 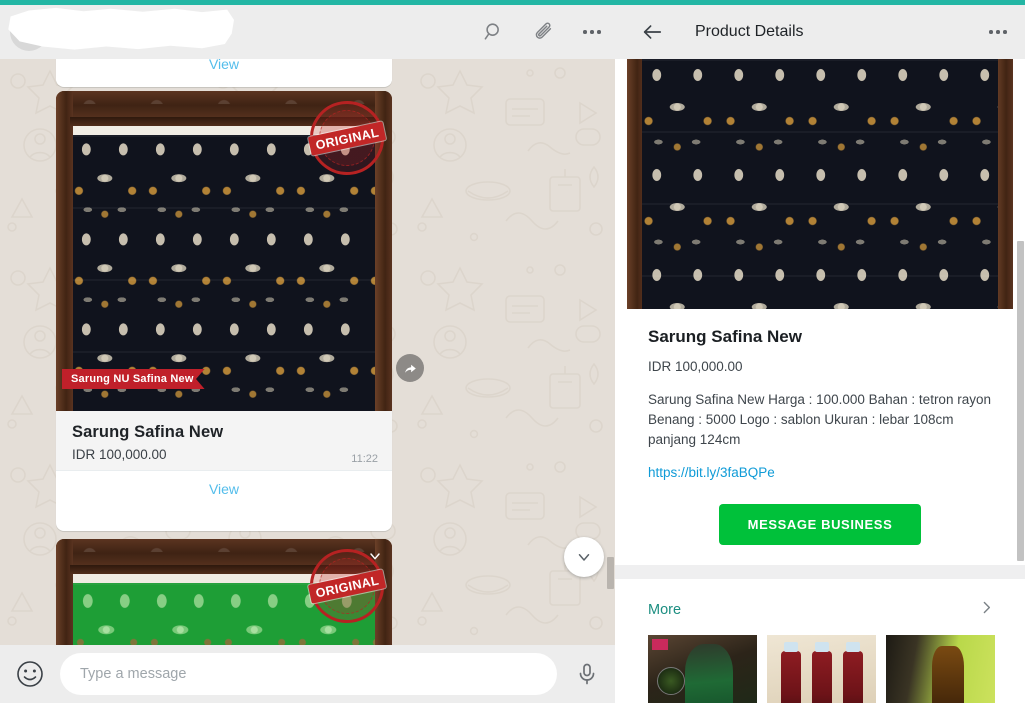 I want to click on cta-wrapper: MESSAGE BUSINESS, so click(x=820, y=524).